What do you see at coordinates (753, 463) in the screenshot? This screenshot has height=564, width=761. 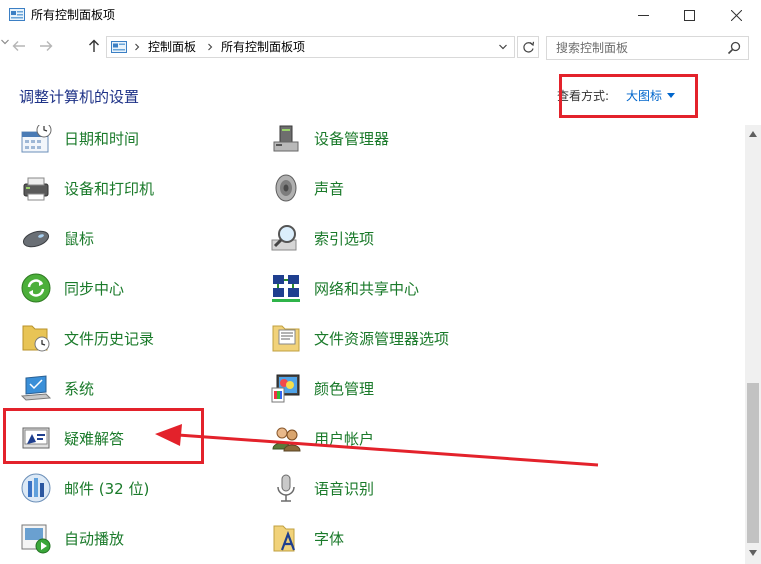 I see `scrollbar-thumb` at bounding box center [753, 463].